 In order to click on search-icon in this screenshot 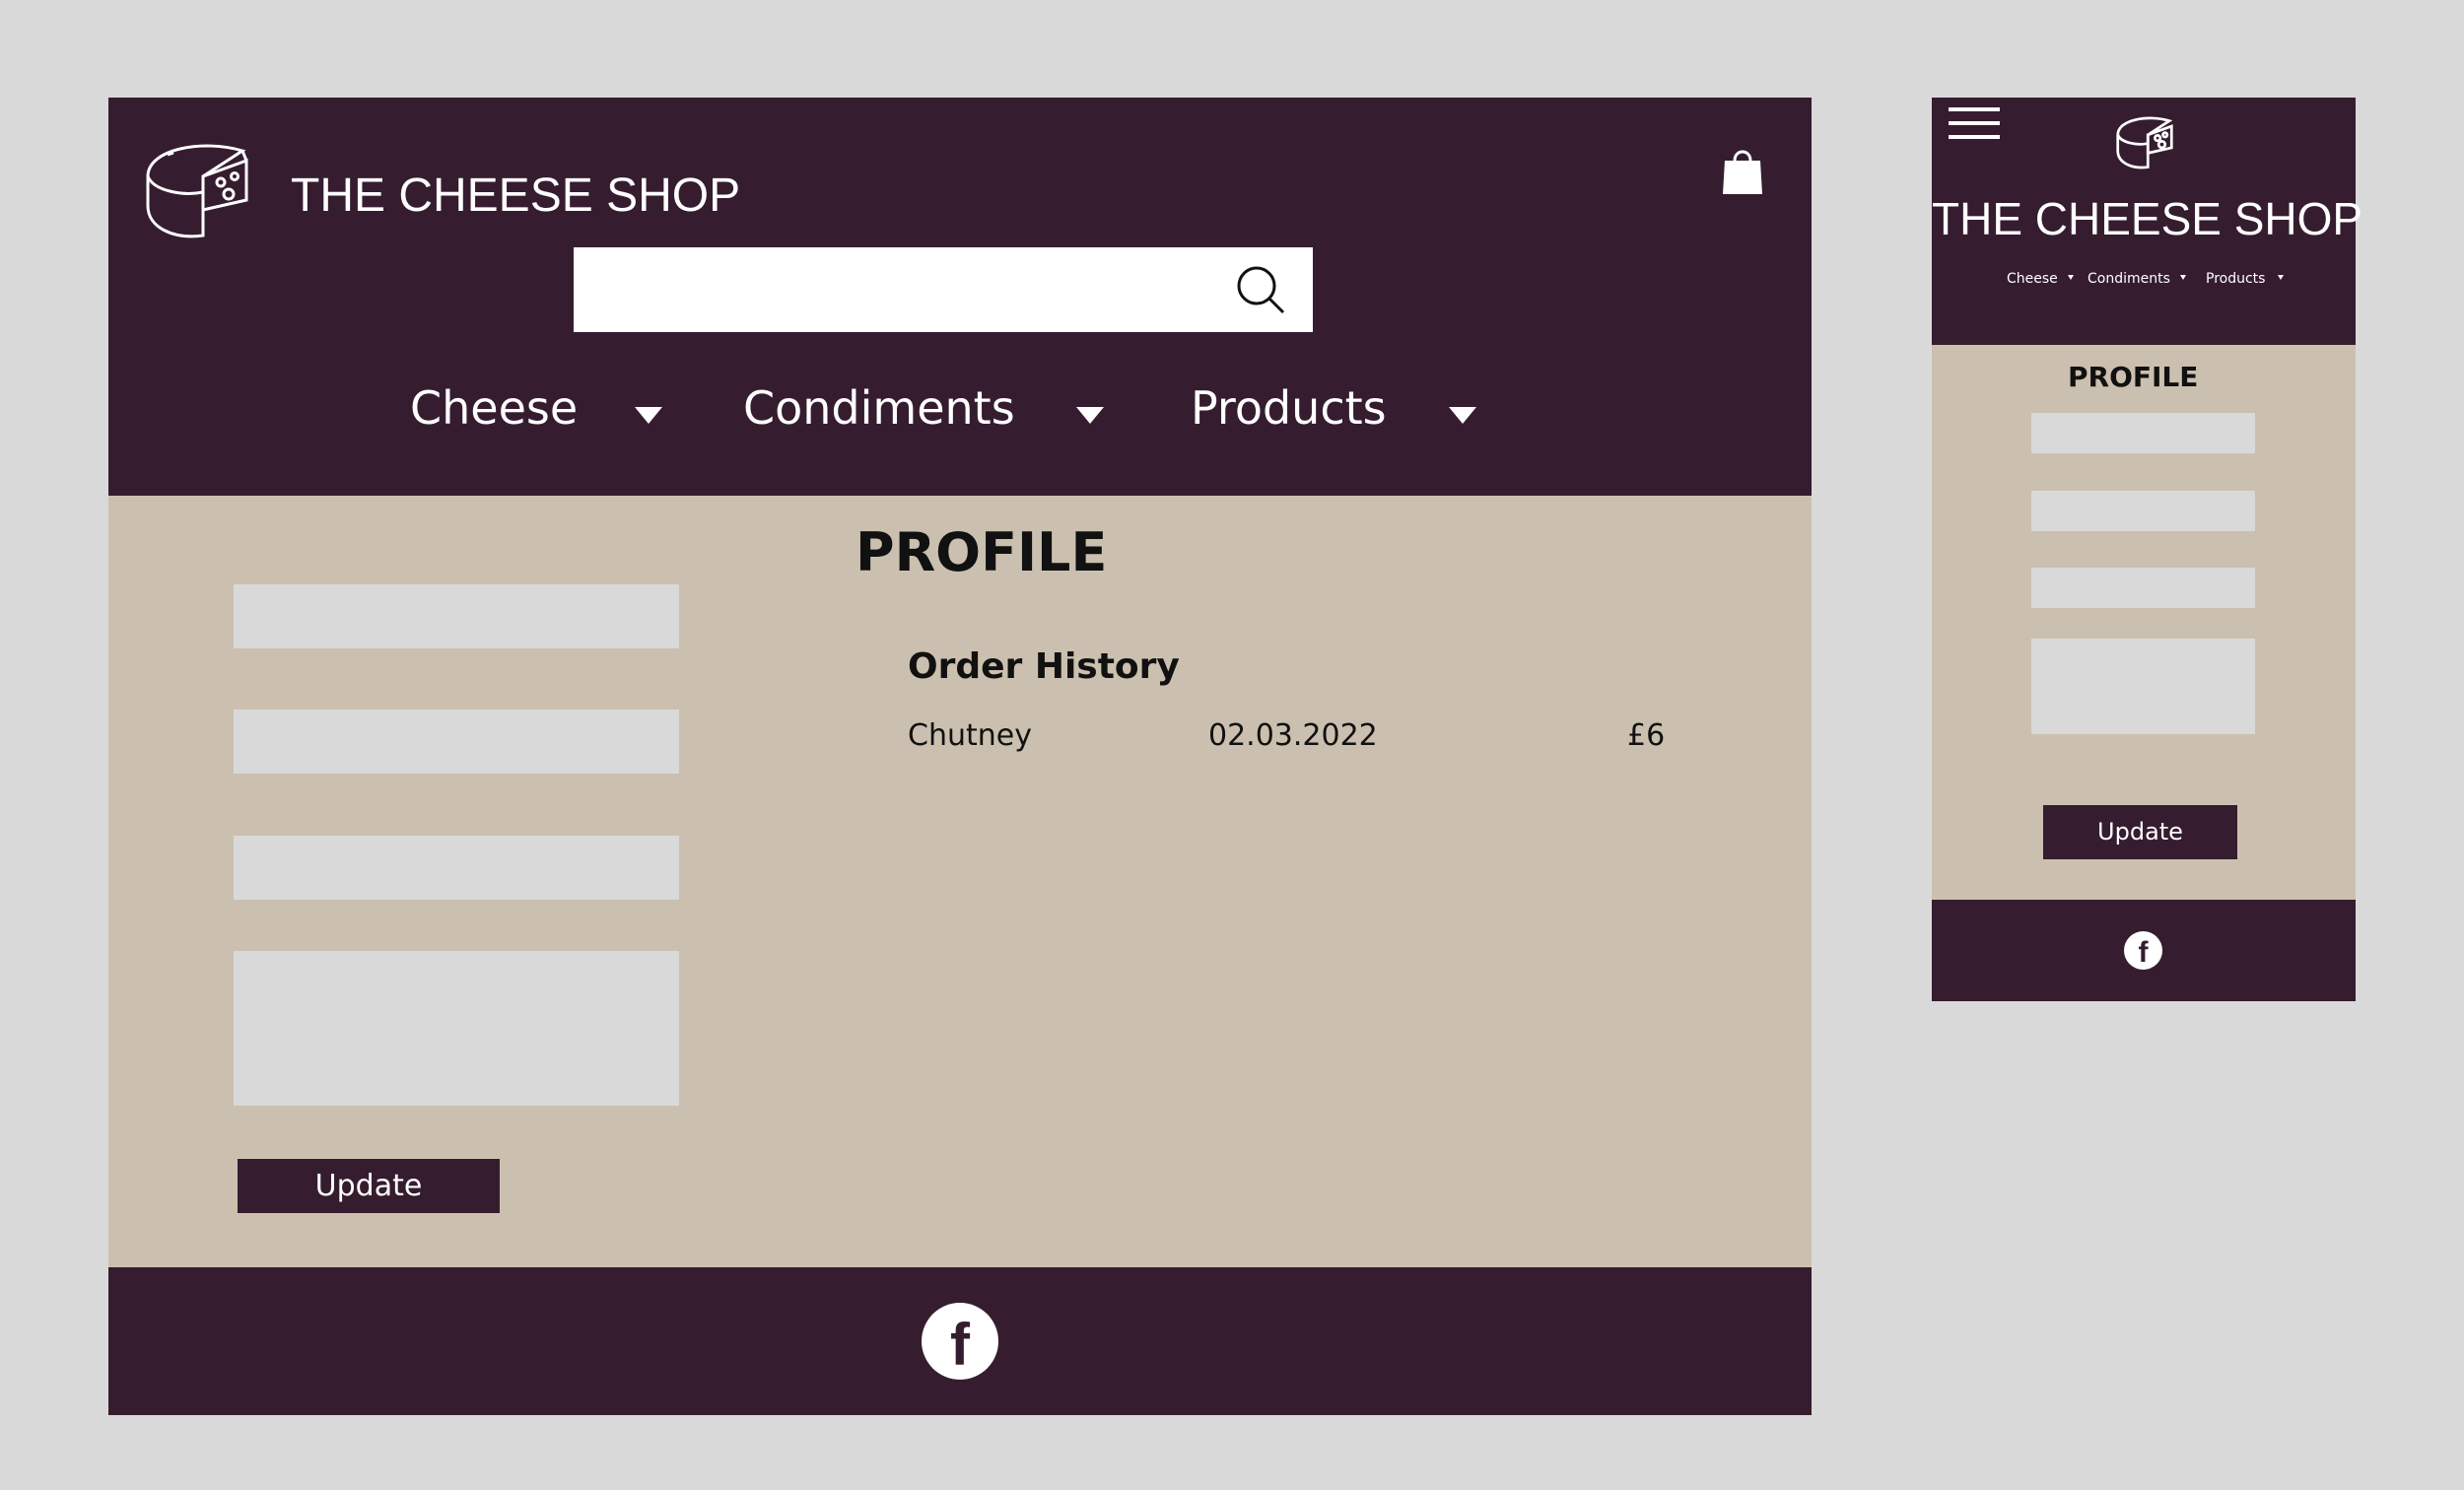, I will do `click(1261, 290)`.